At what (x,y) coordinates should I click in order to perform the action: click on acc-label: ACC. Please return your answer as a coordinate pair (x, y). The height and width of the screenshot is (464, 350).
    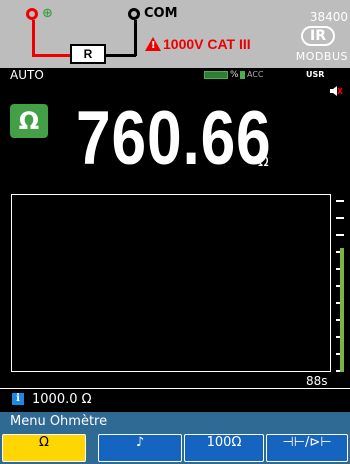
    Looking at the image, I should click on (255, 74).